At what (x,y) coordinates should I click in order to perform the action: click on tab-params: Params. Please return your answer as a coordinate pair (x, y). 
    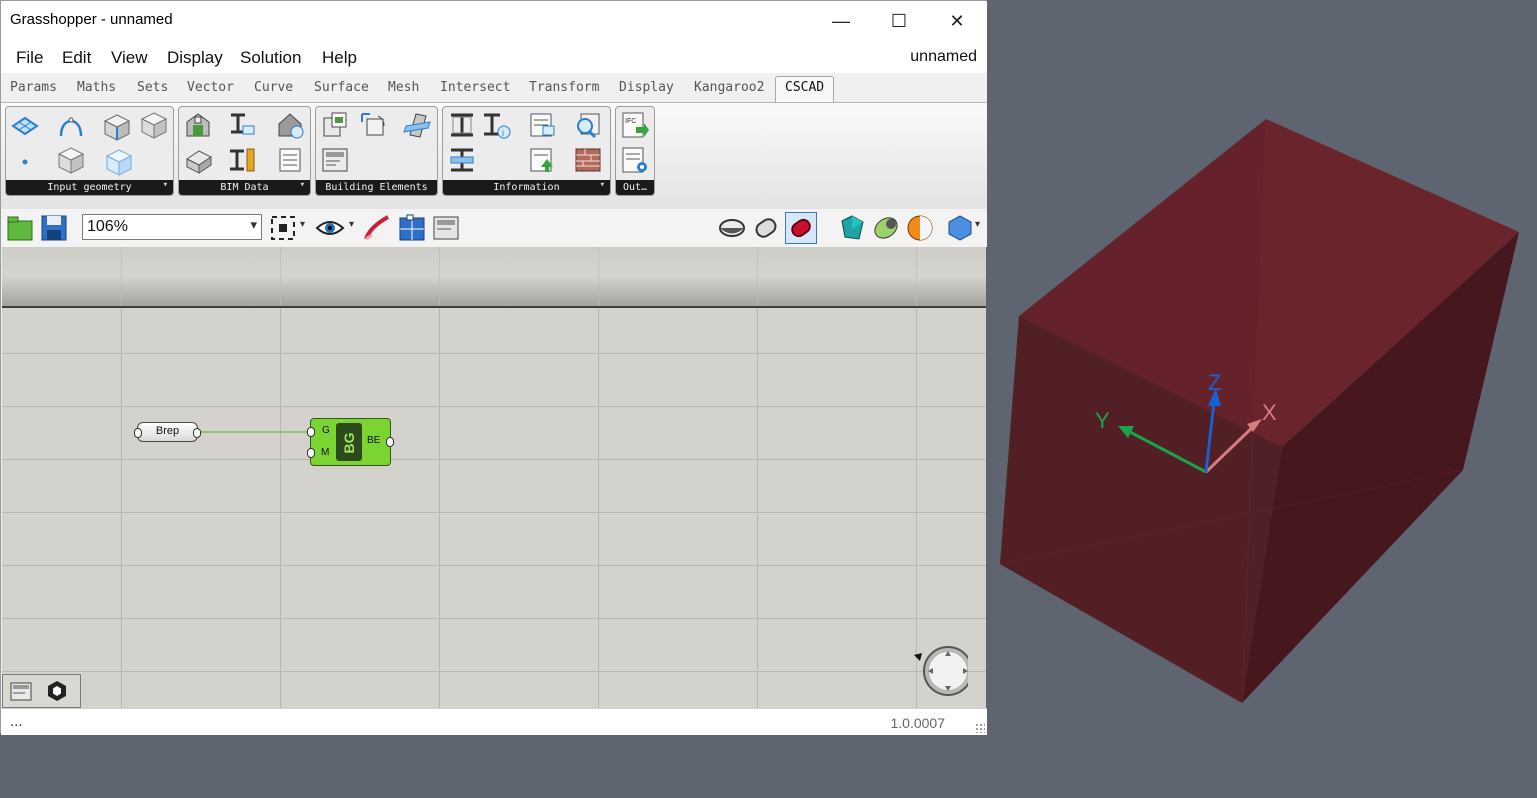
    Looking at the image, I should click on (33, 87).